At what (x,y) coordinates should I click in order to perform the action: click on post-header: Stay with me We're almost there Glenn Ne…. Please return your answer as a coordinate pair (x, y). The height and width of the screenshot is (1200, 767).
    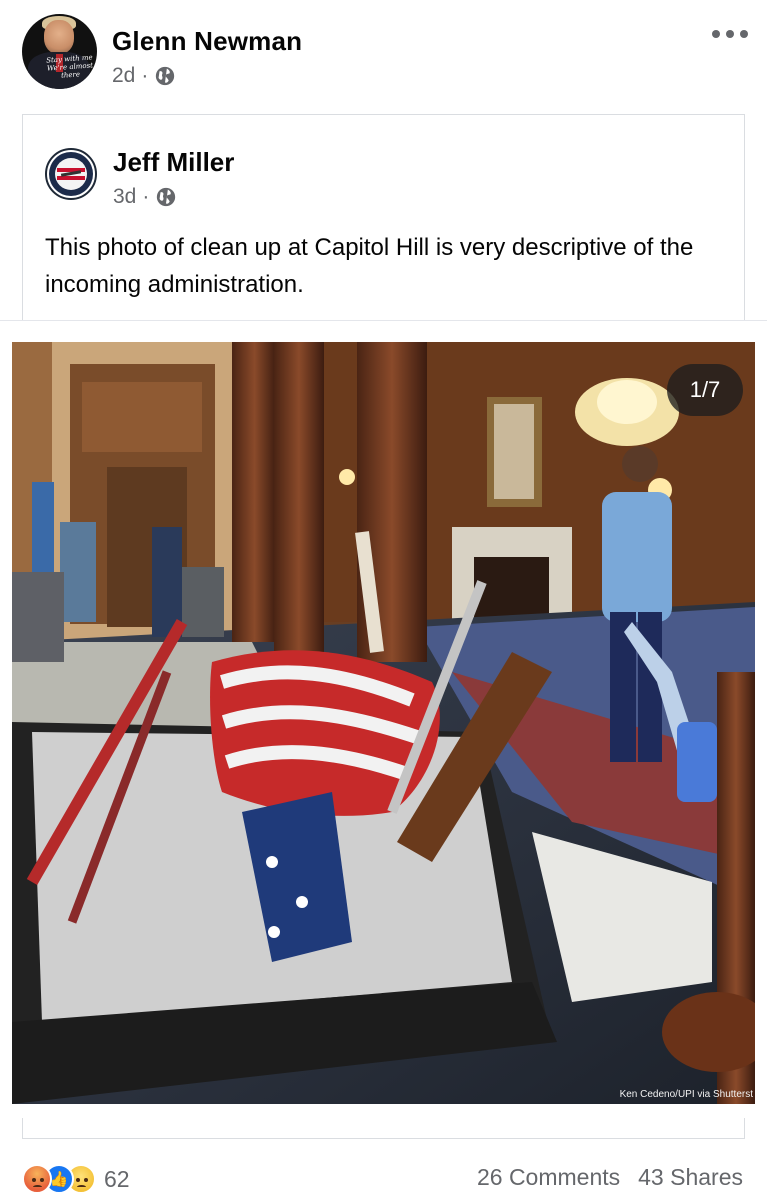
    Looking at the image, I should click on (383, 55).